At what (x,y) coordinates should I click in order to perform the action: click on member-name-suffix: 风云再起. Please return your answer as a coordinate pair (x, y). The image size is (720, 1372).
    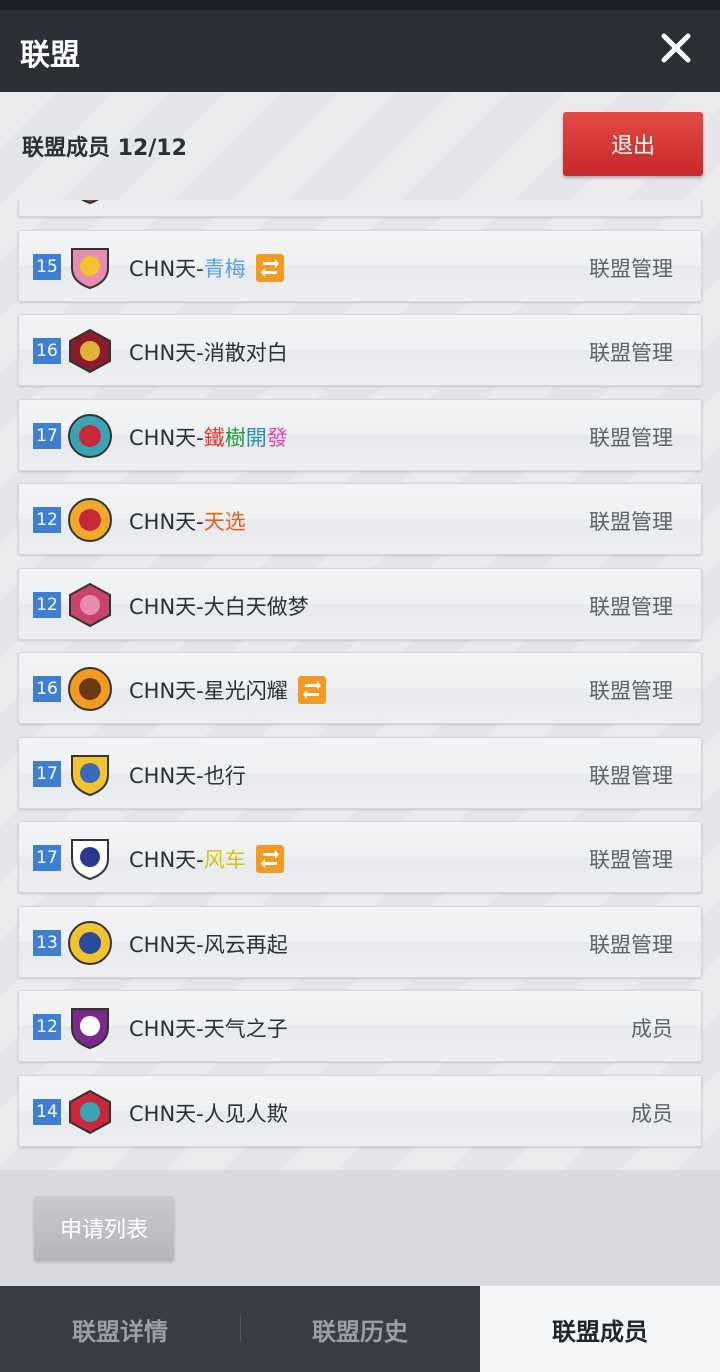
    Looking at the image, I should click on (245, 944).